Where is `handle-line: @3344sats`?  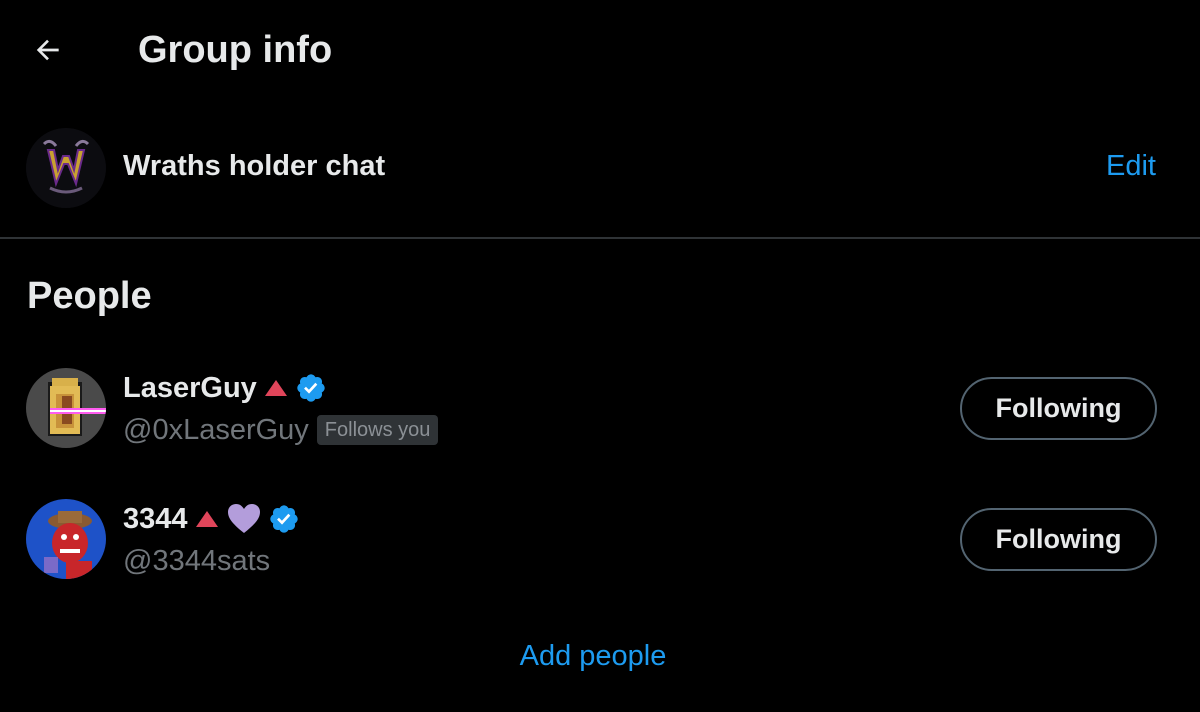
handle-line: @3344sats is located at coordinates (196, 561).